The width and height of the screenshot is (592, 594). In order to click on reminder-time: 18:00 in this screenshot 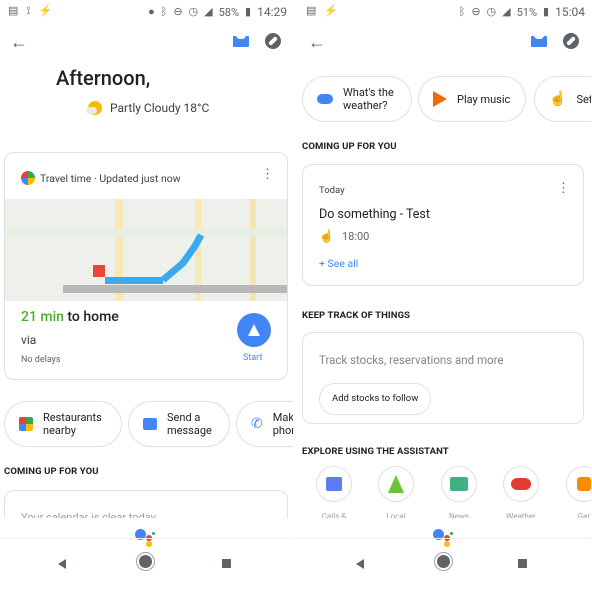, I will do `click(355, 236)`.